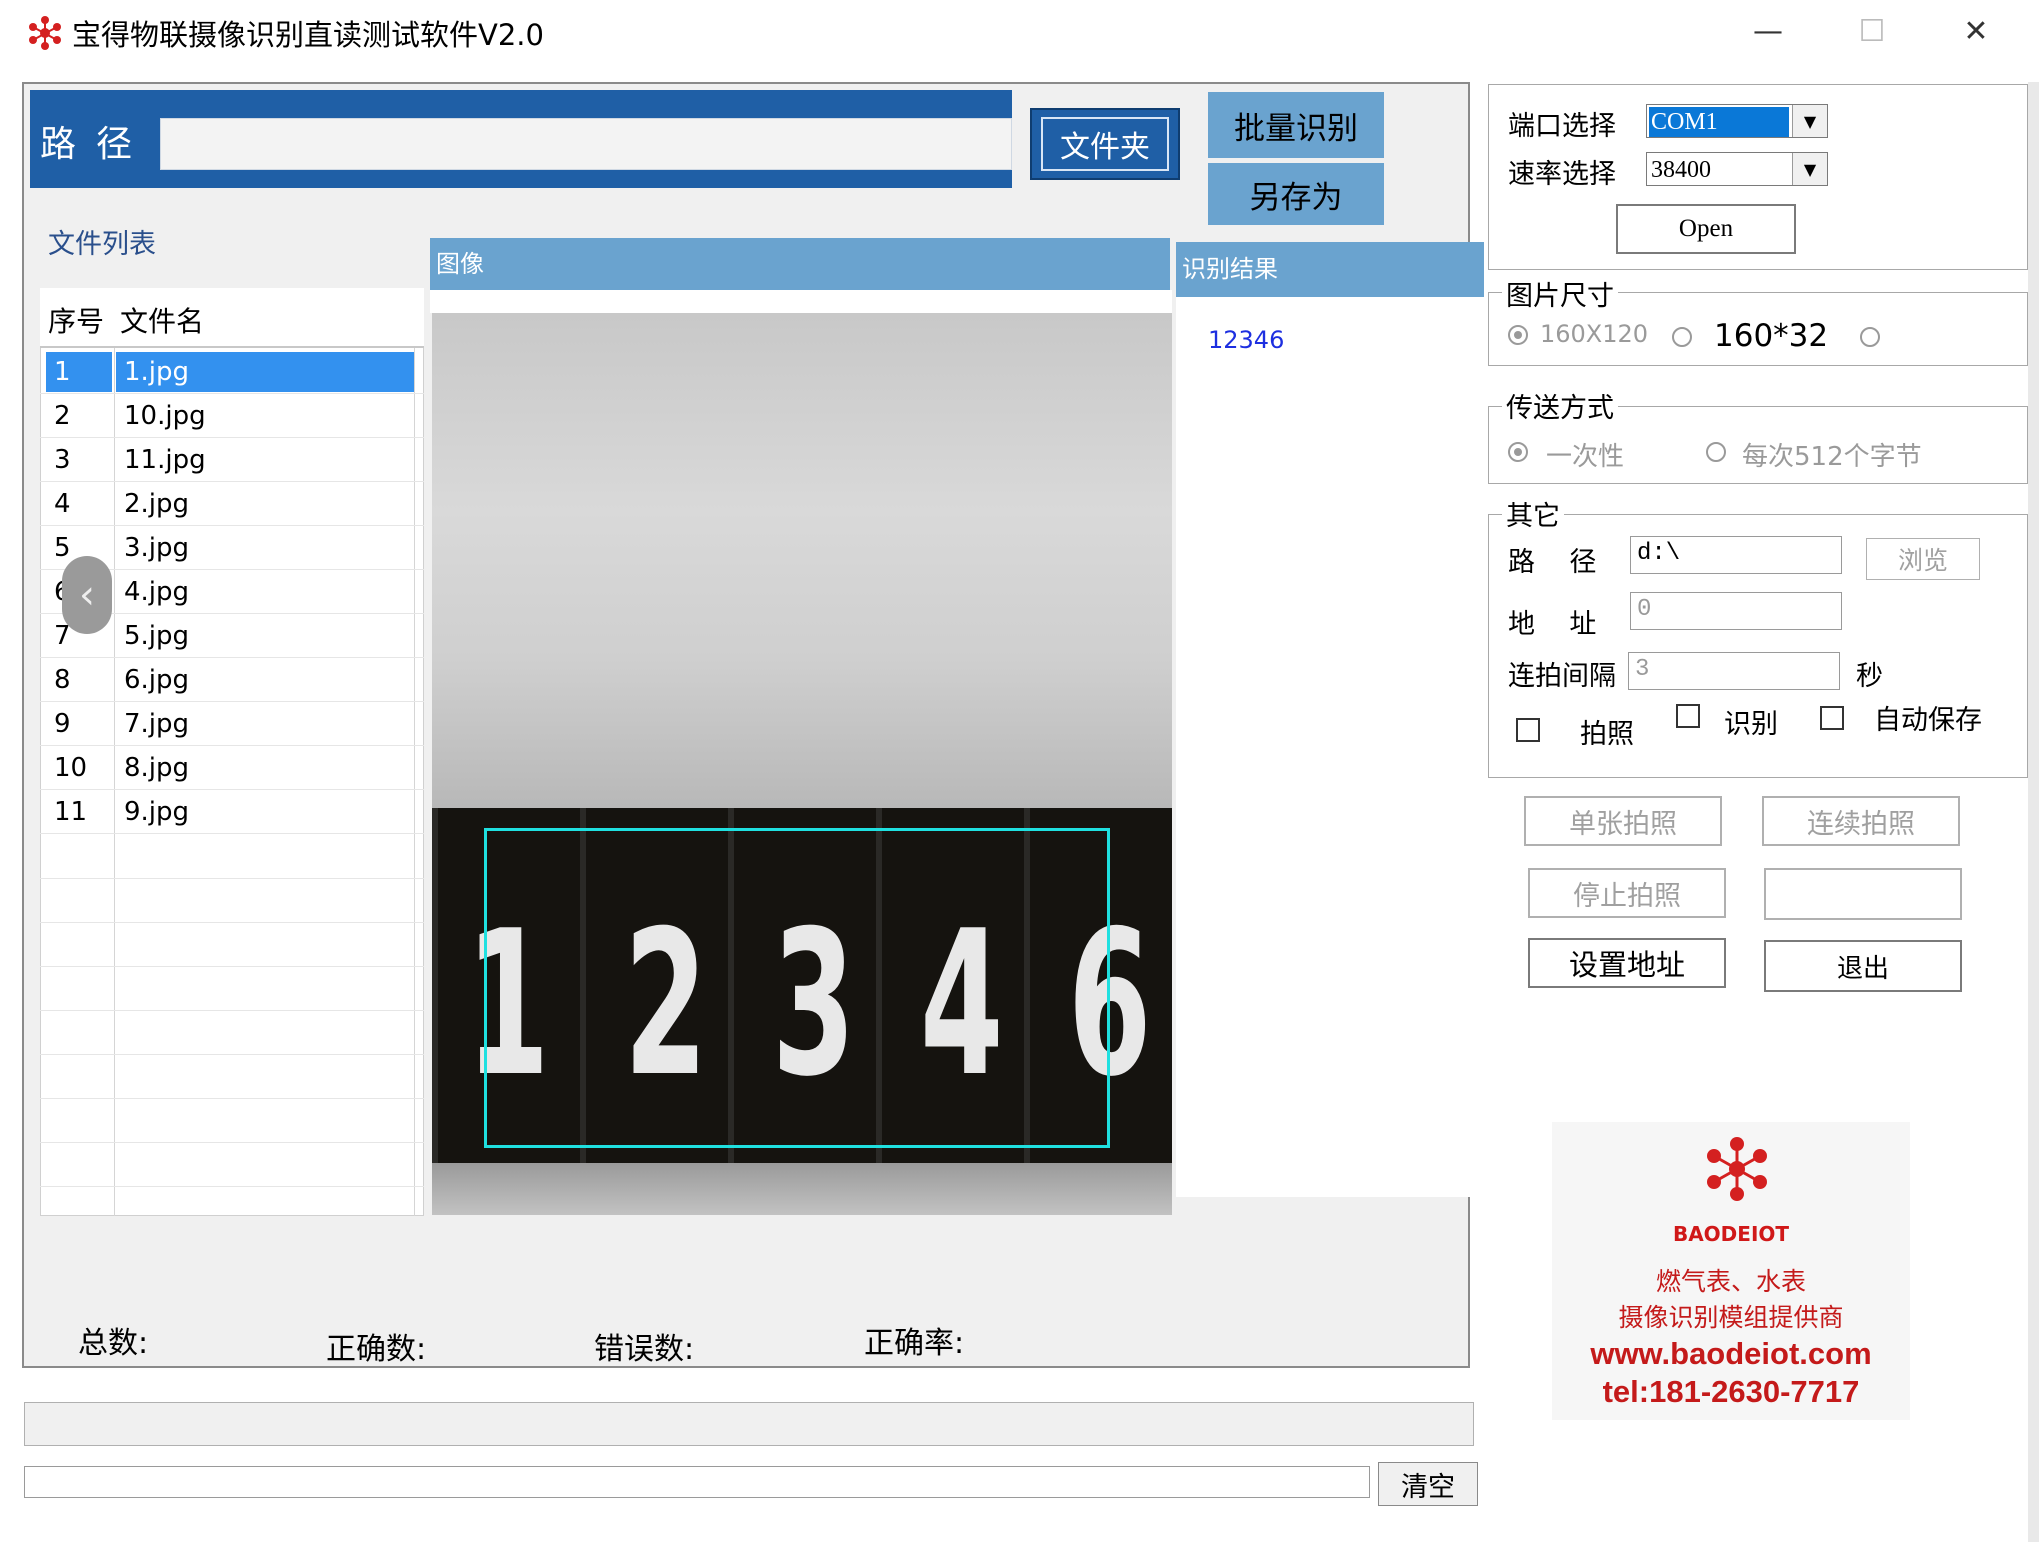  Describe the element at coordinates (1296, 125) in the screenshot. I see `batch-recognize-button: 批量识别` at that location.